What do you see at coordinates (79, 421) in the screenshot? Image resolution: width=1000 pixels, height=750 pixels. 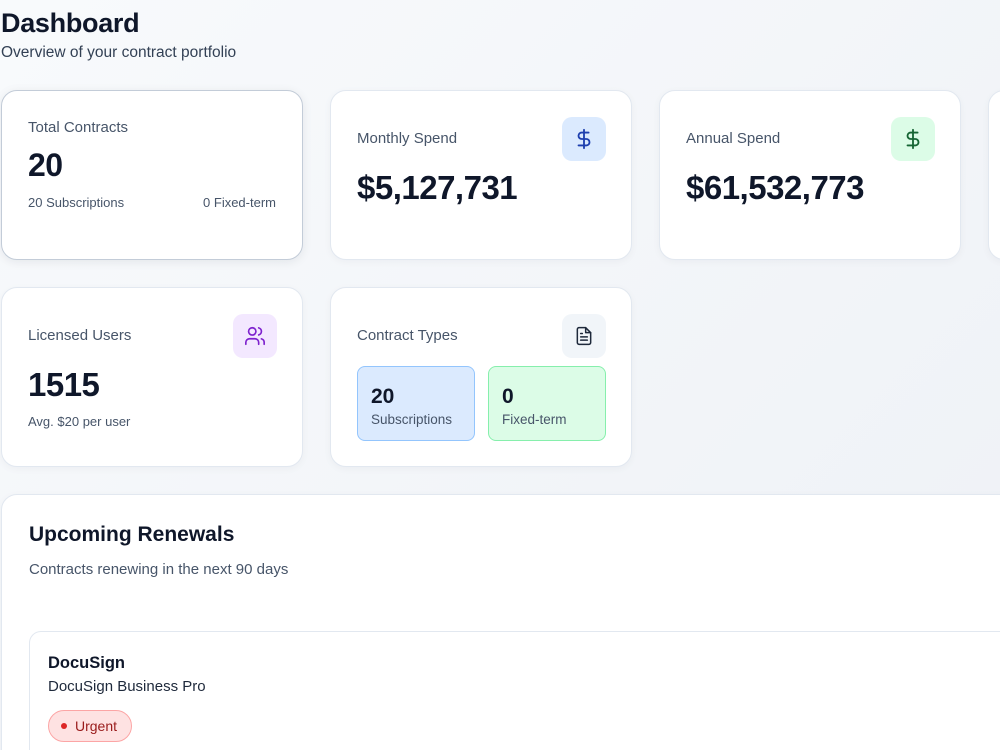 I see `avg-per-user: Avg. $20 per user` at bounding box center [79, 421].